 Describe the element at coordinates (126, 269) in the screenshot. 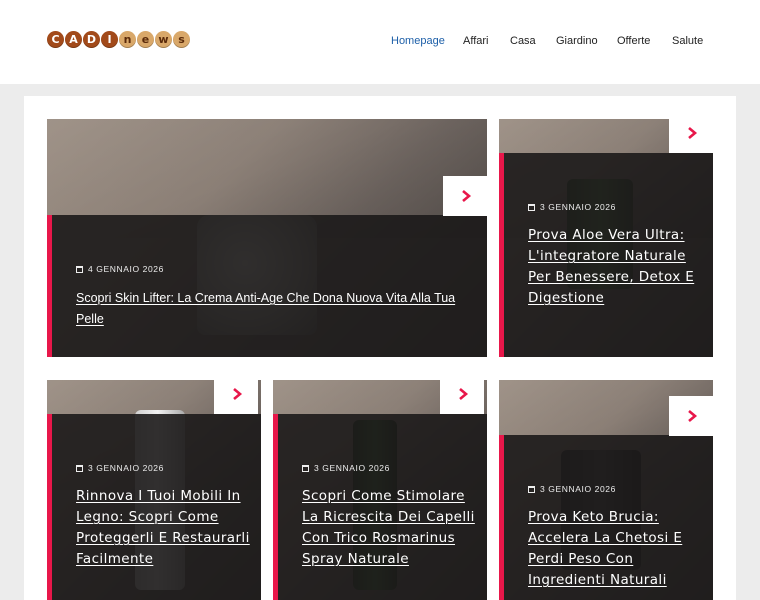

I see `card-date-text: 4 GENNAIO 2026` at that location.